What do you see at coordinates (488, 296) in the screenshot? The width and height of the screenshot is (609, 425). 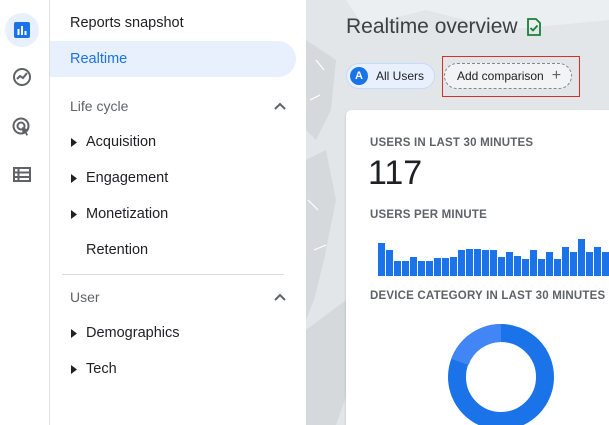 I see `device-category-label: DEVICE CATEGORY IN LAST 30 MINUTES` at bounding box center [488, 296].